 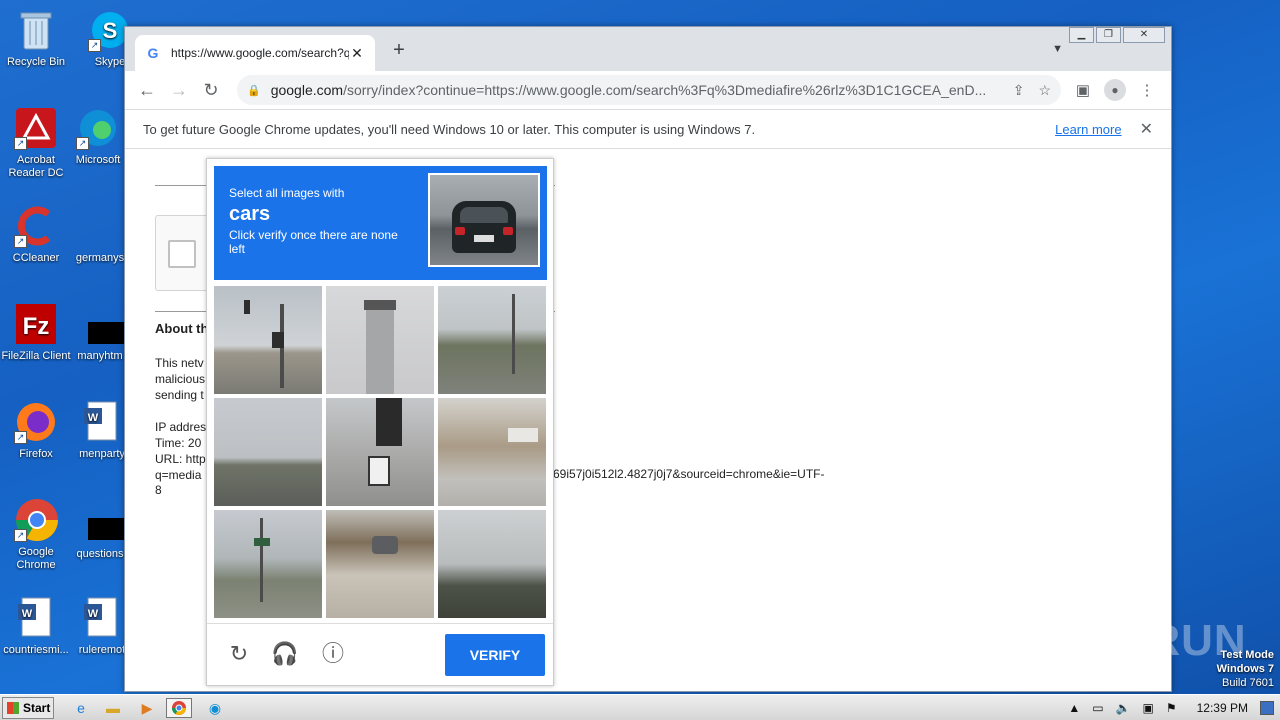 What do you see at coordinates (36, 454) in the screenshot?
I see `desktop-icon-label: Firefox` at bounding box center [36, 454].